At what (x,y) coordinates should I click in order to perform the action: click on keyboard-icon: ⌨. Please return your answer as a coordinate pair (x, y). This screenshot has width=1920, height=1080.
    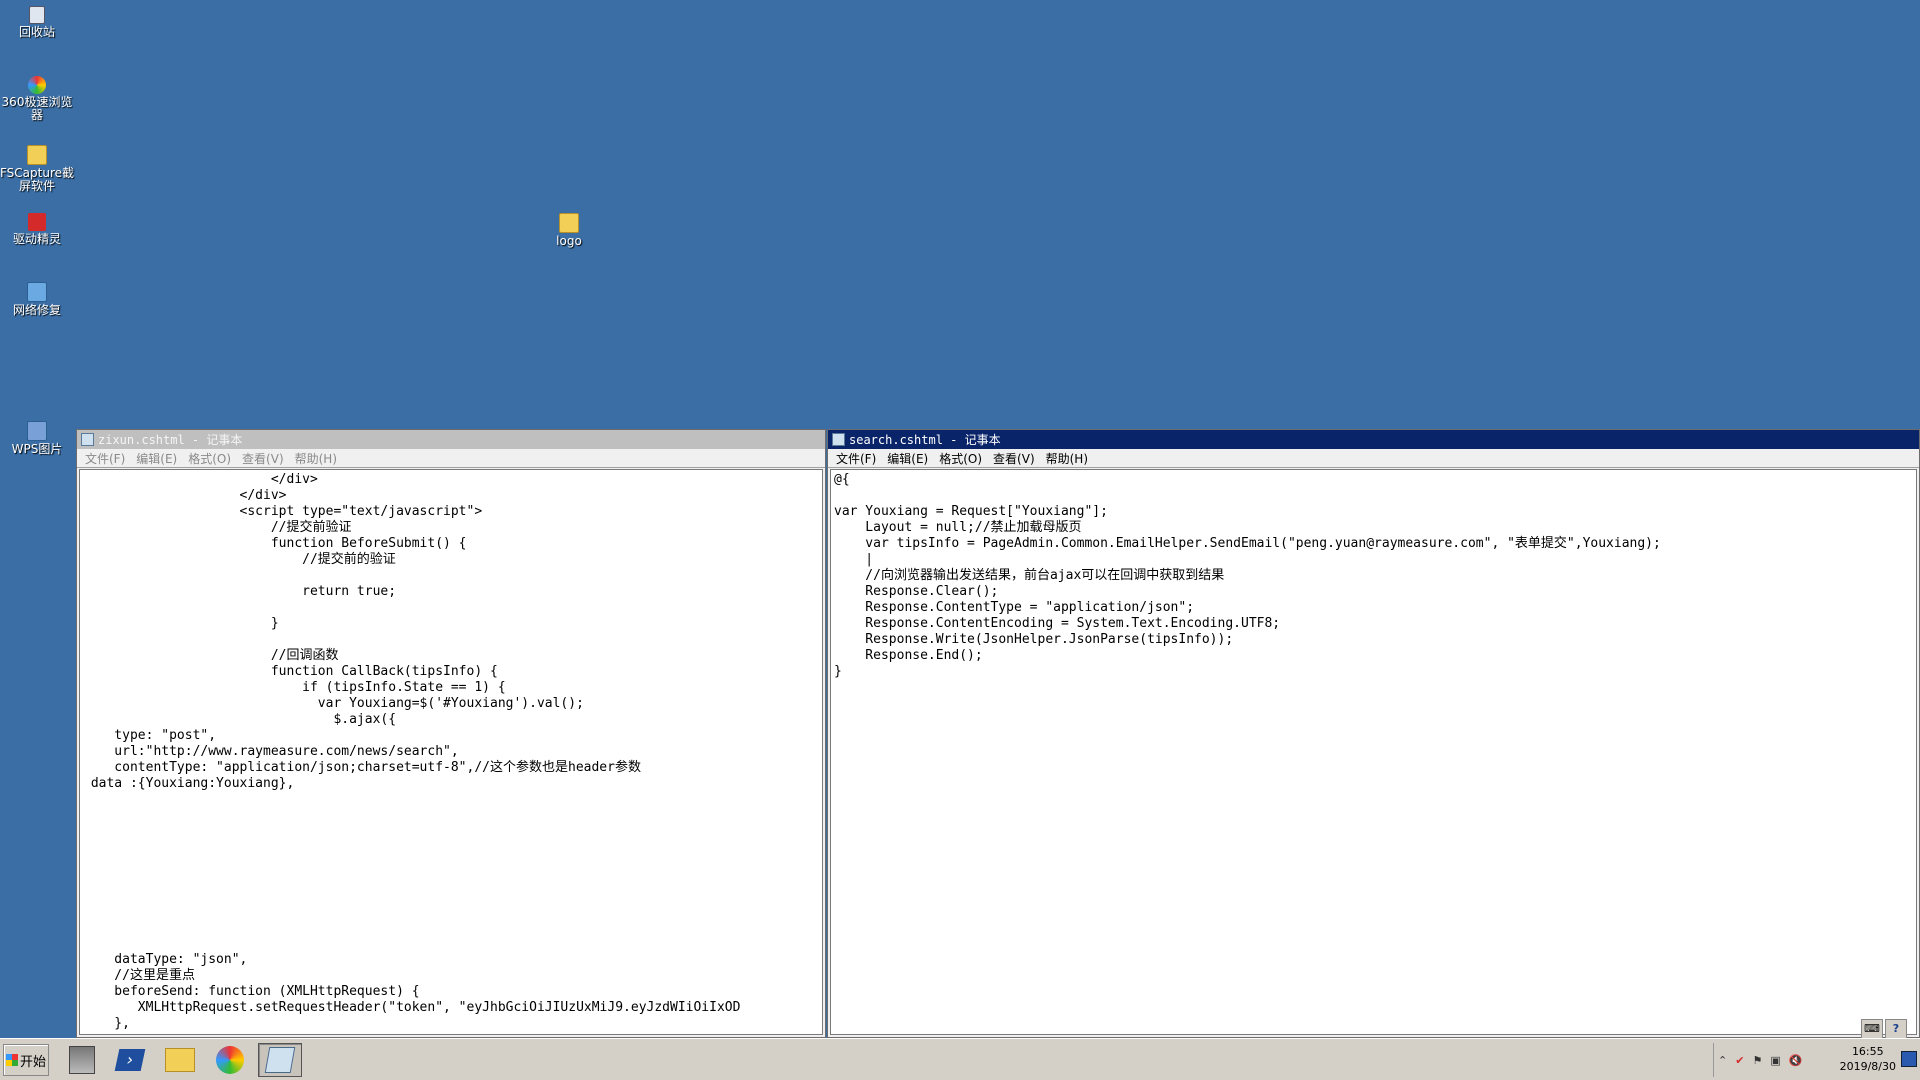
    Looking at the image, I should click on (1872, 1029).